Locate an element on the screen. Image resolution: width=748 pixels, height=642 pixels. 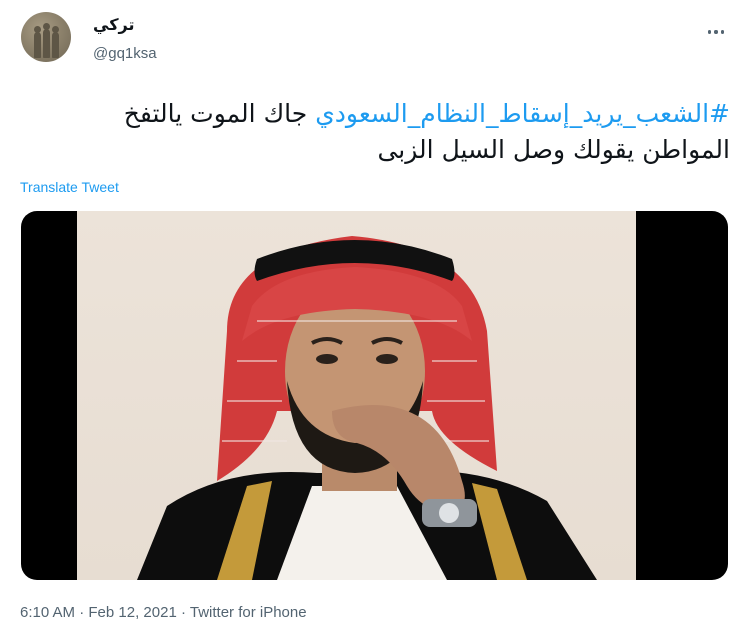
tweet-date-link: Feb 12, 2021 is located at coordinates (132, 612).